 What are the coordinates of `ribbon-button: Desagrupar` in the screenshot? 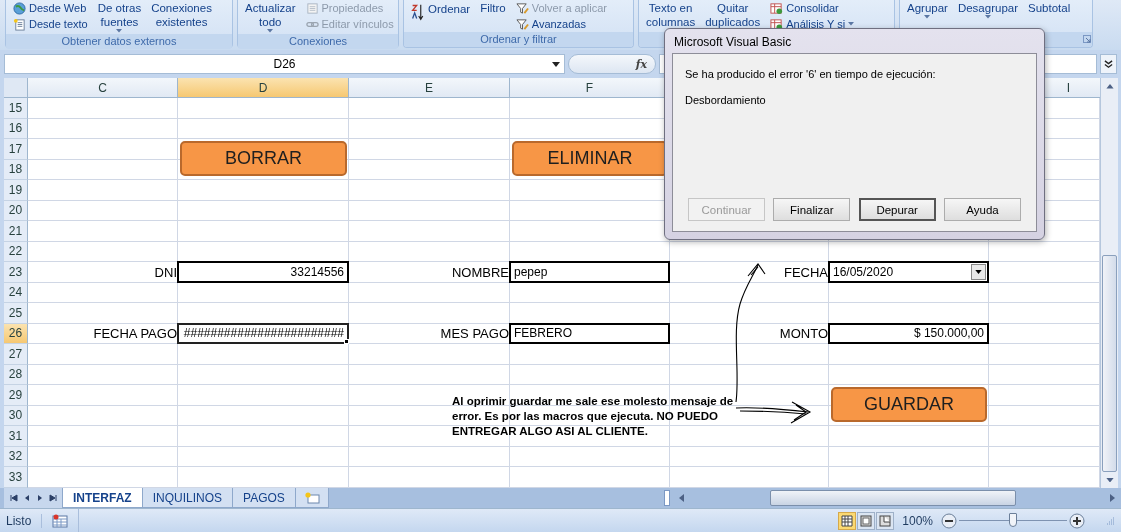 It's located at (987, 10).